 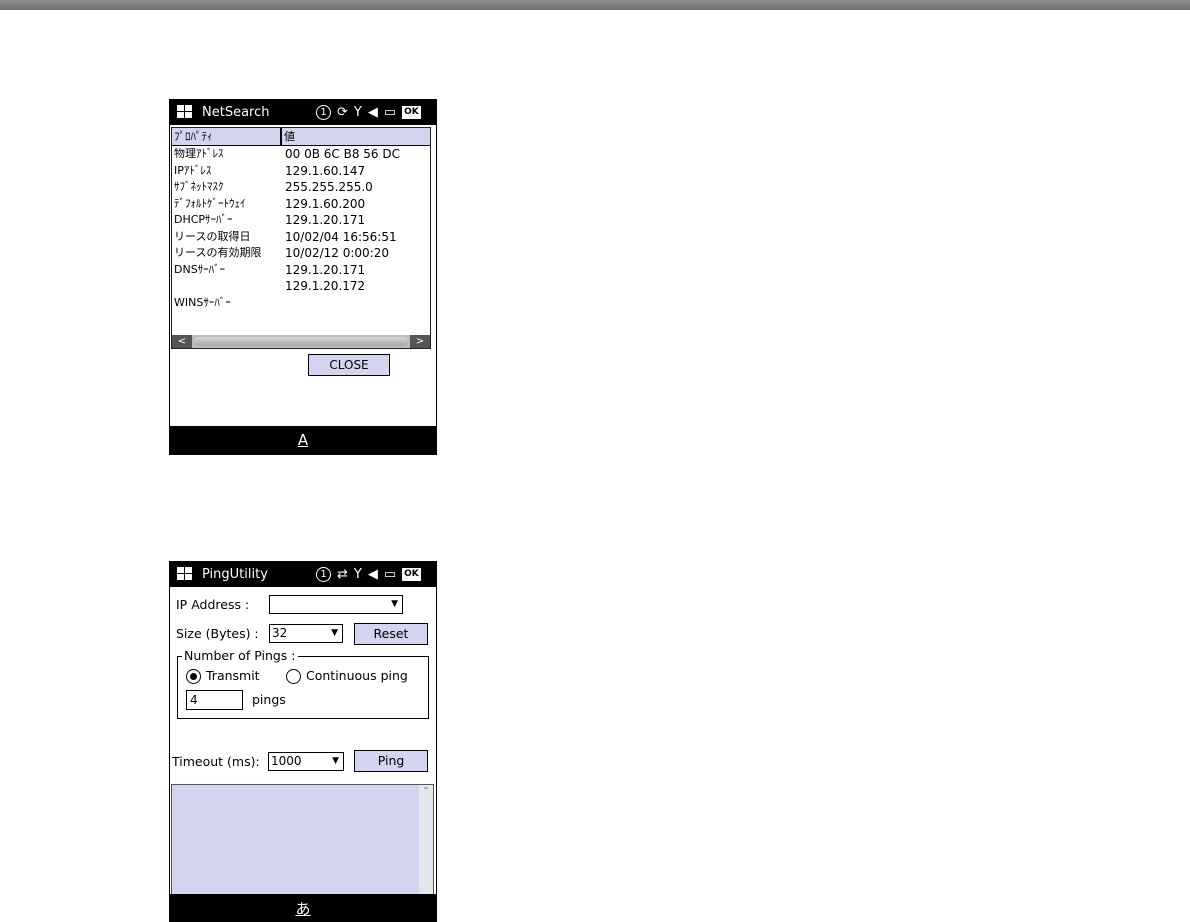 What do you see at coordinates (212, 236) in the screenshot?
I see `property-cell: リースの取得日` at bounding box center [212, 236].